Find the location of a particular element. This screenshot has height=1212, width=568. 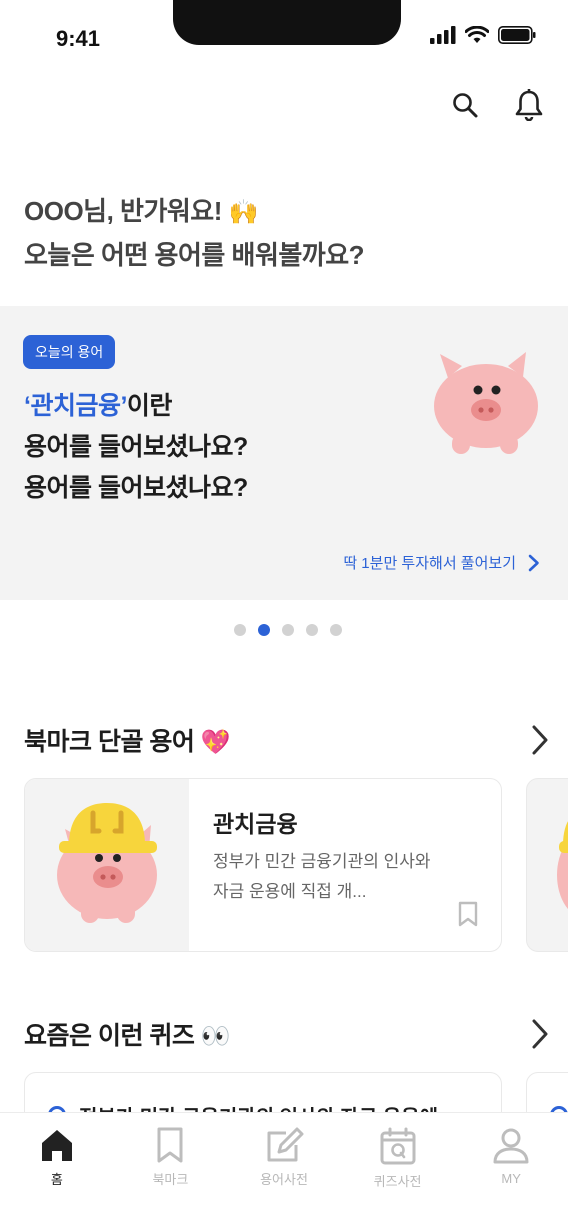

sparkling-heart-emoji: 💖 is located at coordinates (215, 742).